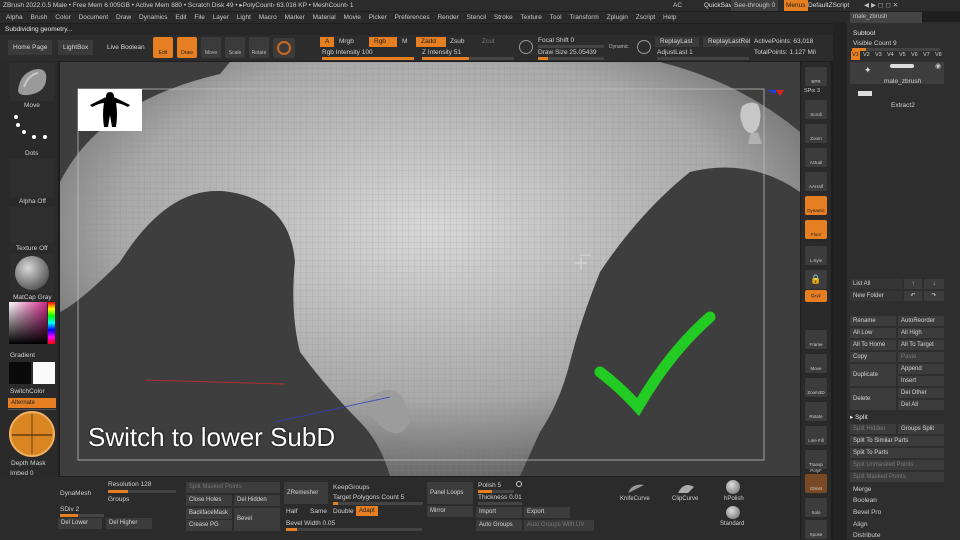  What do you see at coordinates (816, 363) in the screenshot?
I see `move-view-button: Move` at bounding box center [816, 363].